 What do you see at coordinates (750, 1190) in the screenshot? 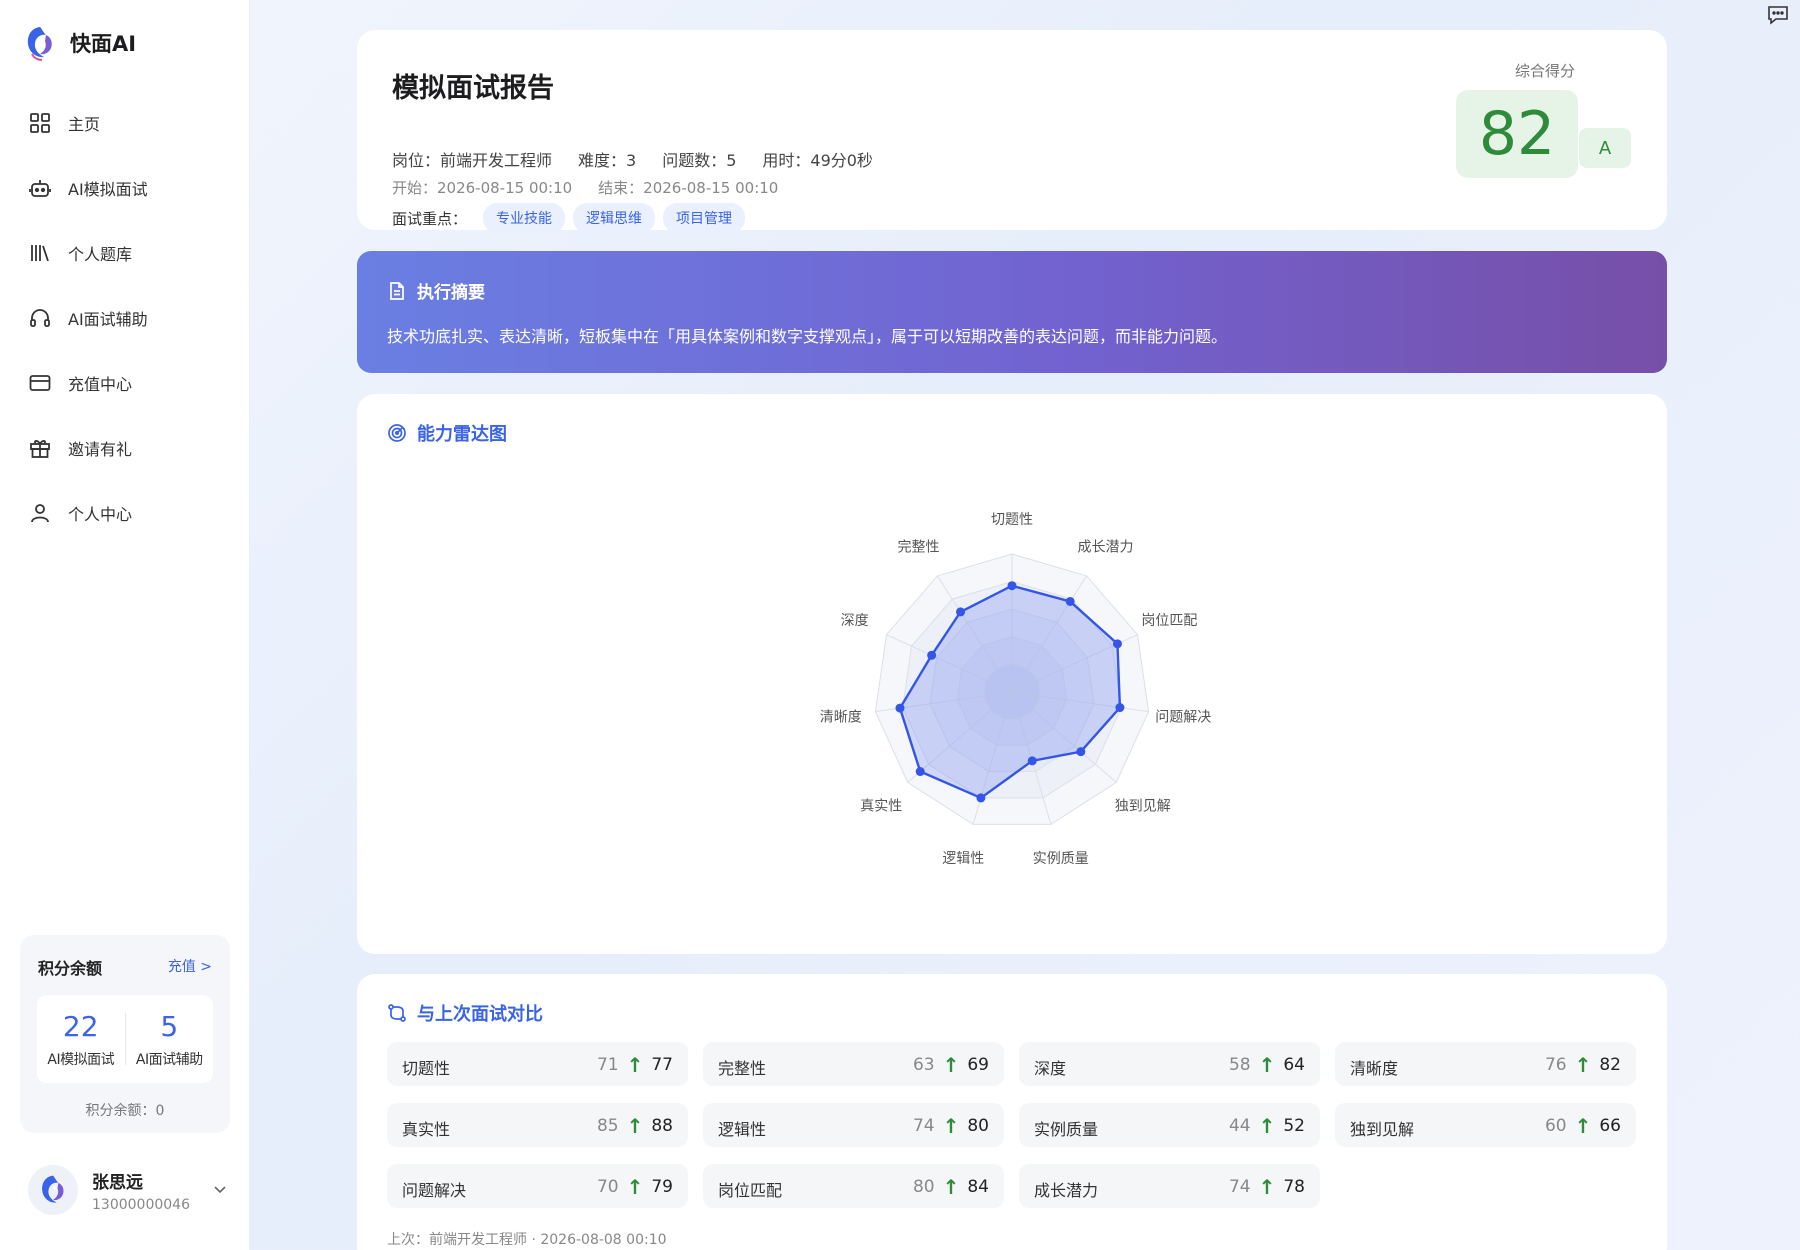
I see `compare-item-name: 岗位匹配` at bounding box center [750, 1190].